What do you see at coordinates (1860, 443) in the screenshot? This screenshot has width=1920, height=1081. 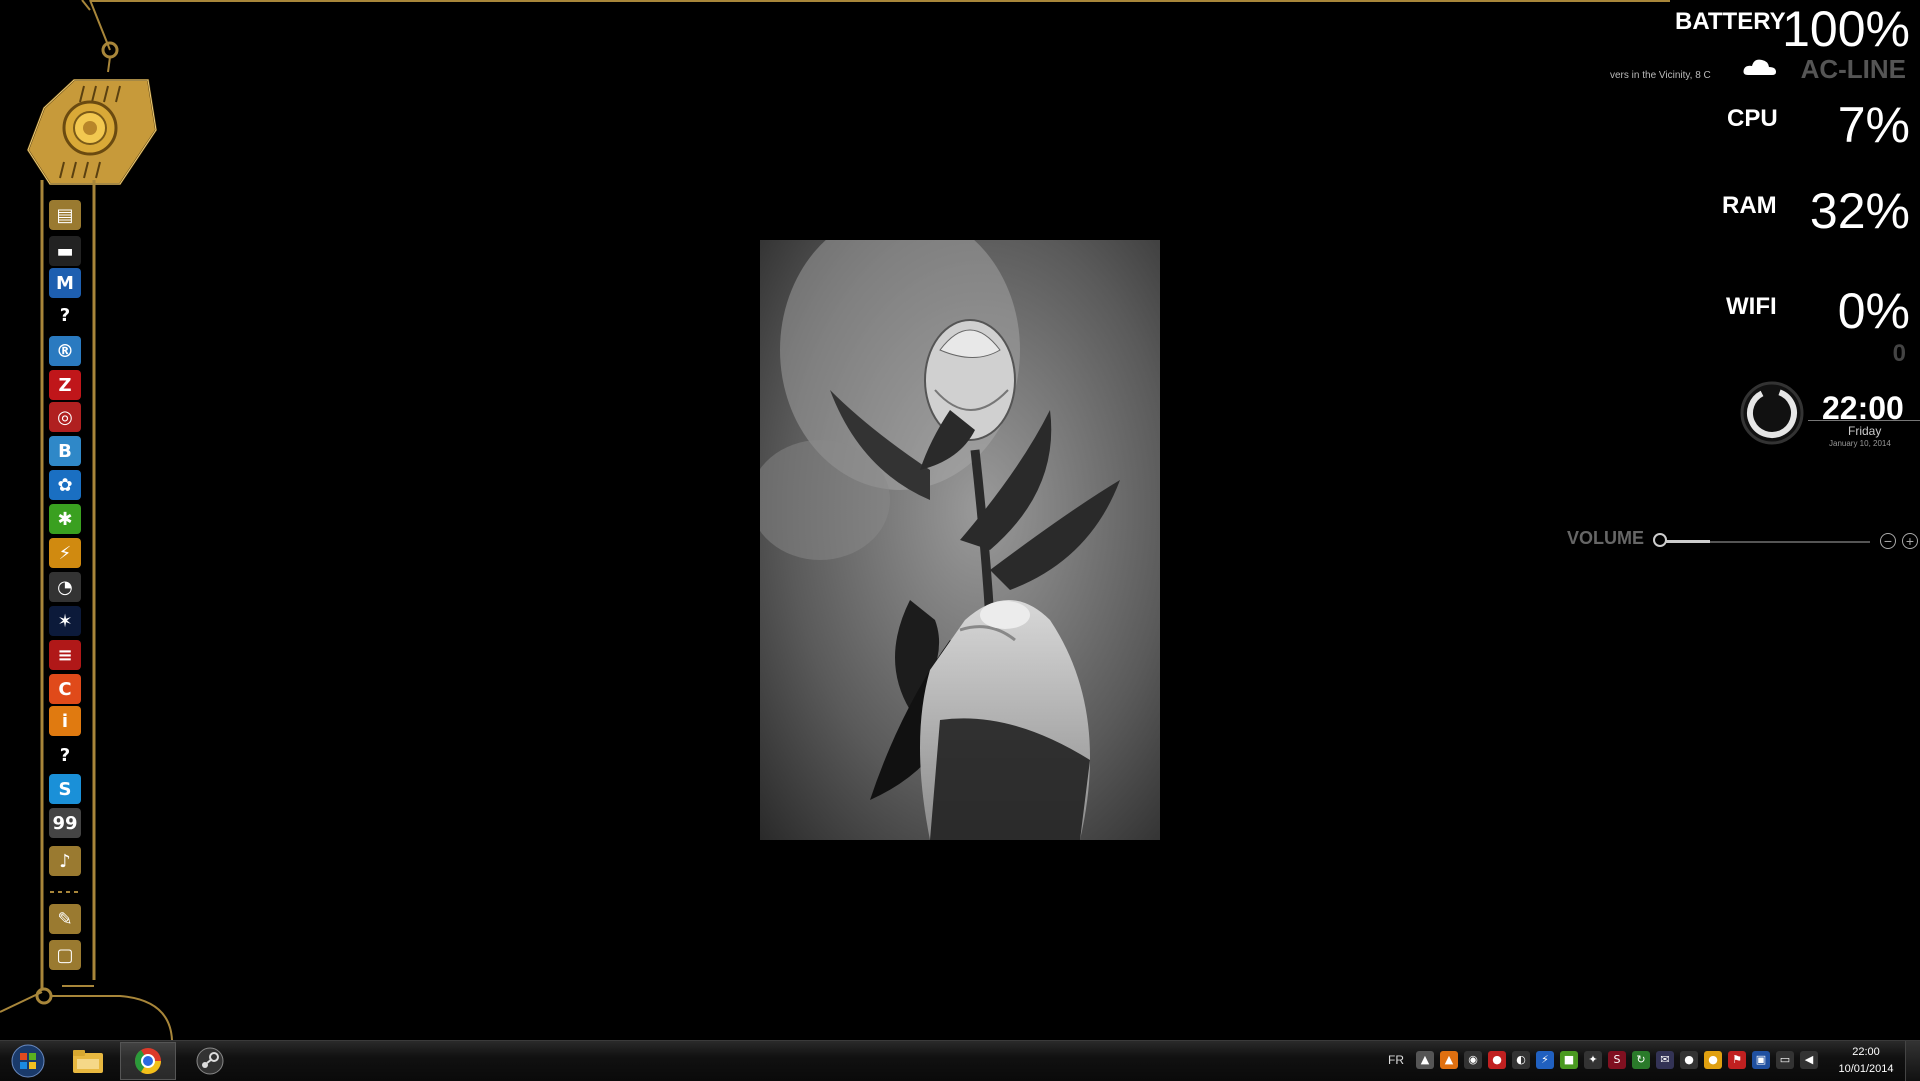 I see `clock-date: January 10, 2014` at bounding box center [1860, 443].